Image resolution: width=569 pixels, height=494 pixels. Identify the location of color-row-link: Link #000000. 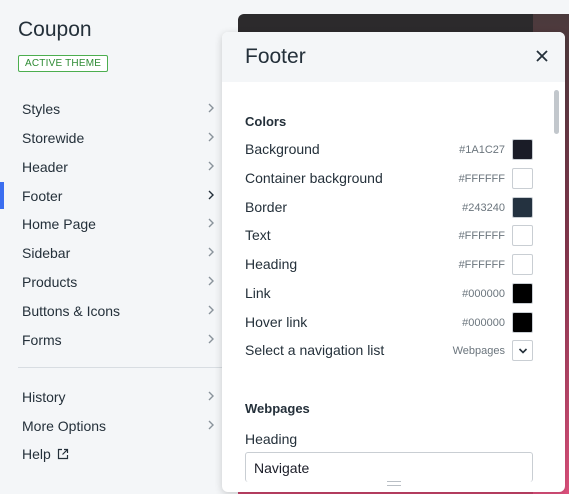
(389, 294).